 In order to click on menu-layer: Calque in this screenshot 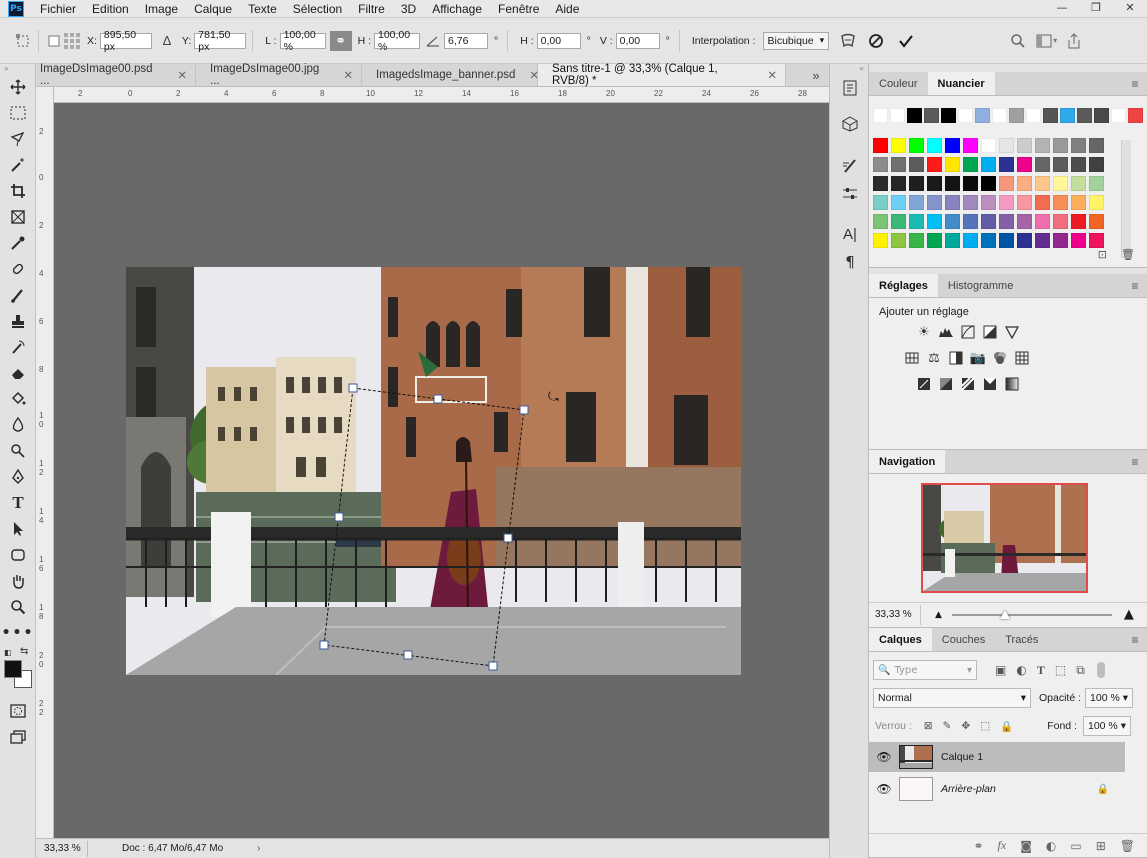, I will do `click(213, 9)`.